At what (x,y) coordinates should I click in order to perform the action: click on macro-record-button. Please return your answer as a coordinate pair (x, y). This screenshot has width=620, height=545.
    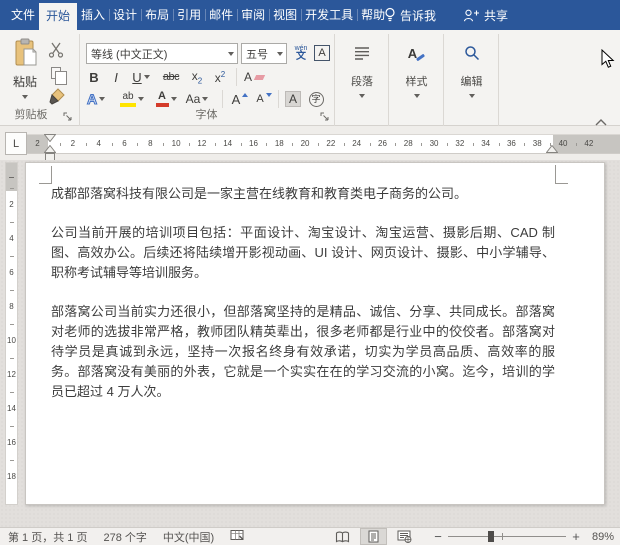
    Looking at the image, I should click on (237, 536).